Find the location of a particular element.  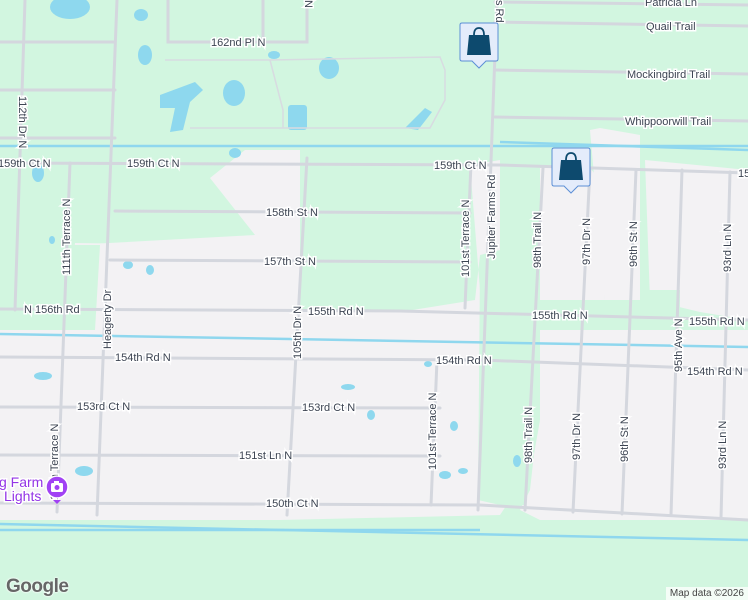

poi-label: Lights is located at coordinates (23, 496).